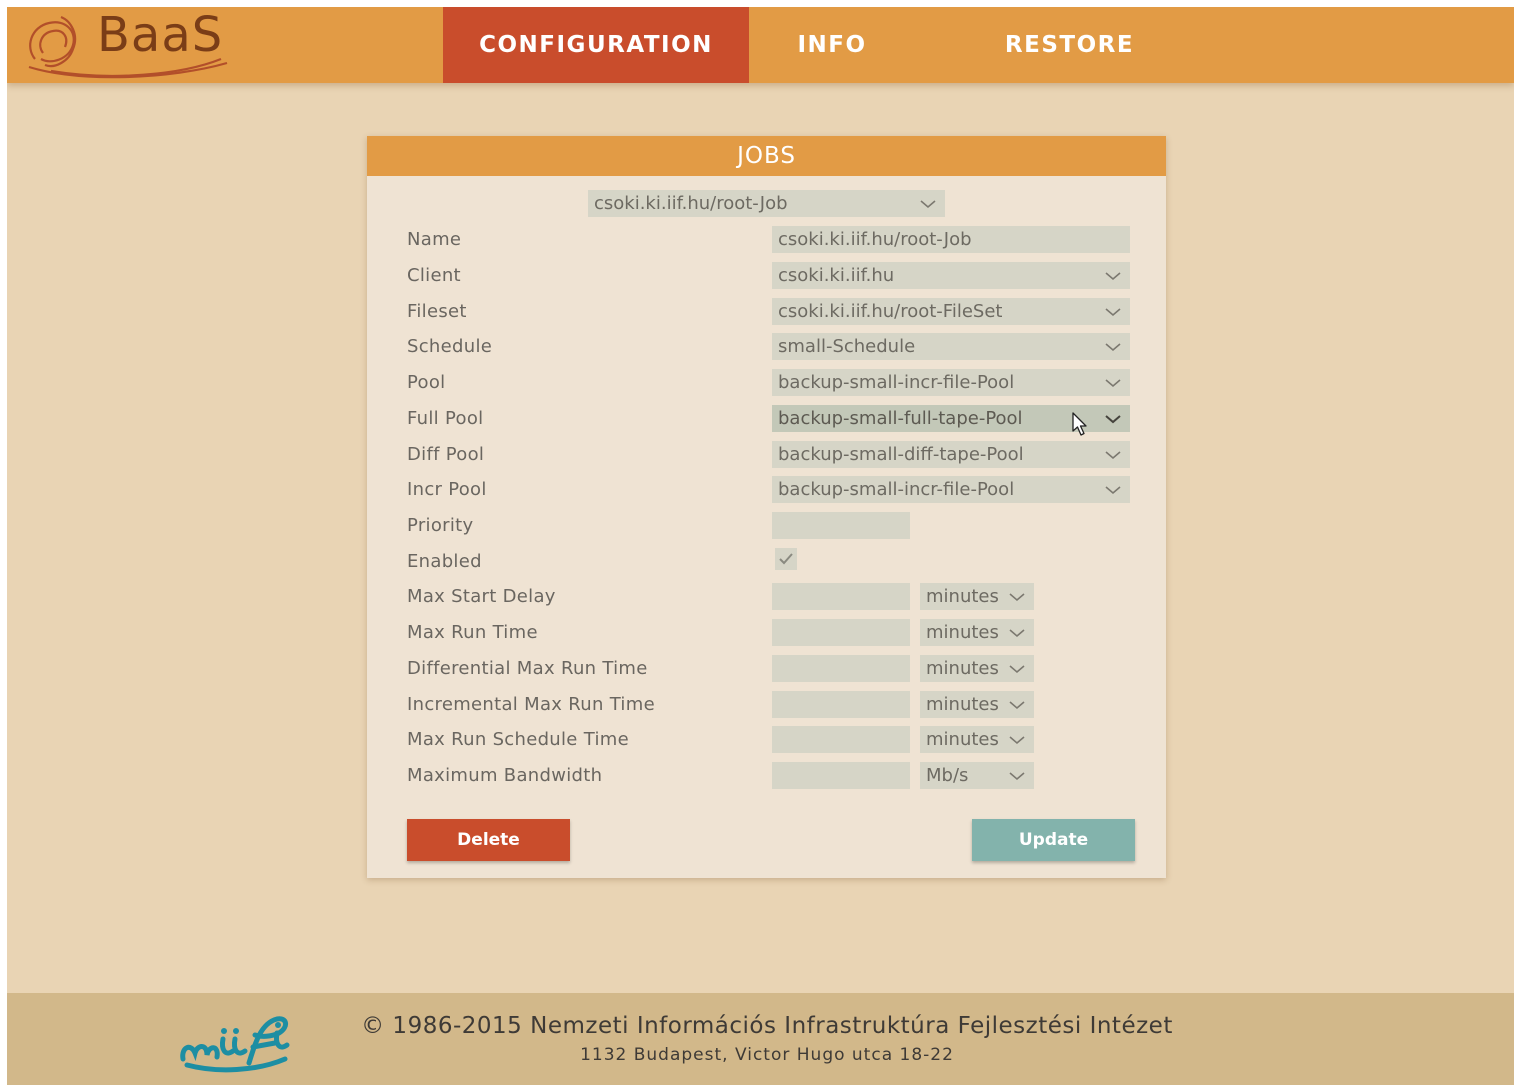  What do you see at coordinates (691, 203) in the screenshot?
I see `job-select-value: csoki.ki.iif.hu/root-Job` at bounding box center [691, 203].